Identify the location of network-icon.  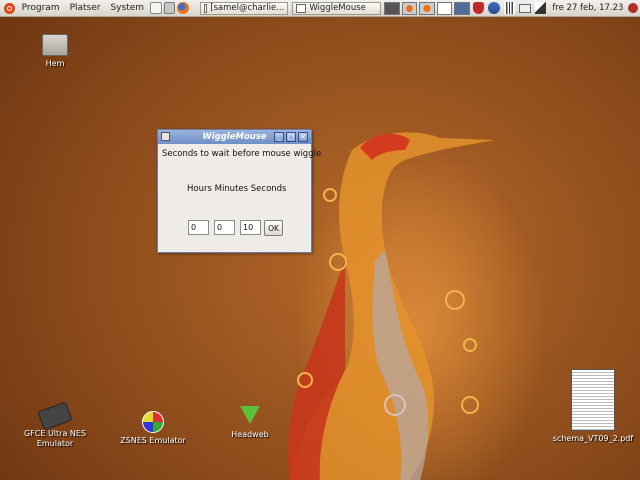
(494, 8).